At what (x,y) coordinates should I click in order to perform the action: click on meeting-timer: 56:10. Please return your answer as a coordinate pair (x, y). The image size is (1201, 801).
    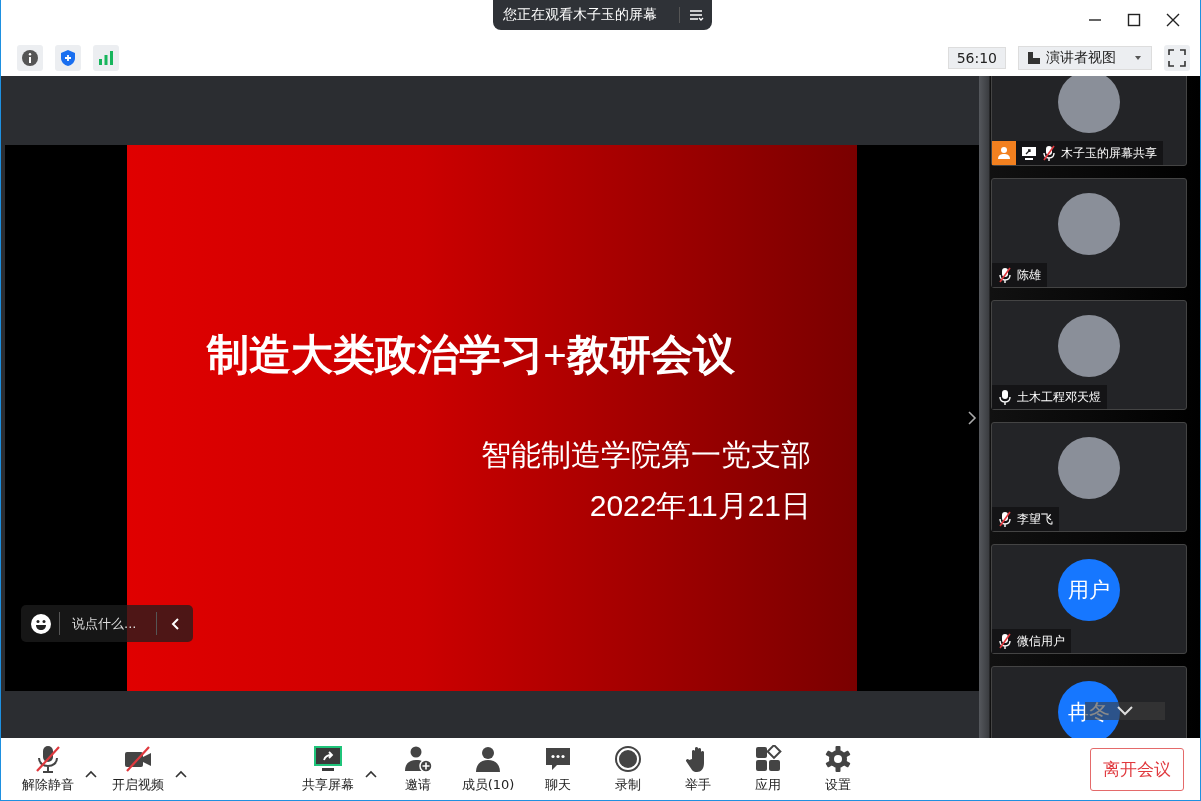
    Looking at the image, I should click on (976, 58).